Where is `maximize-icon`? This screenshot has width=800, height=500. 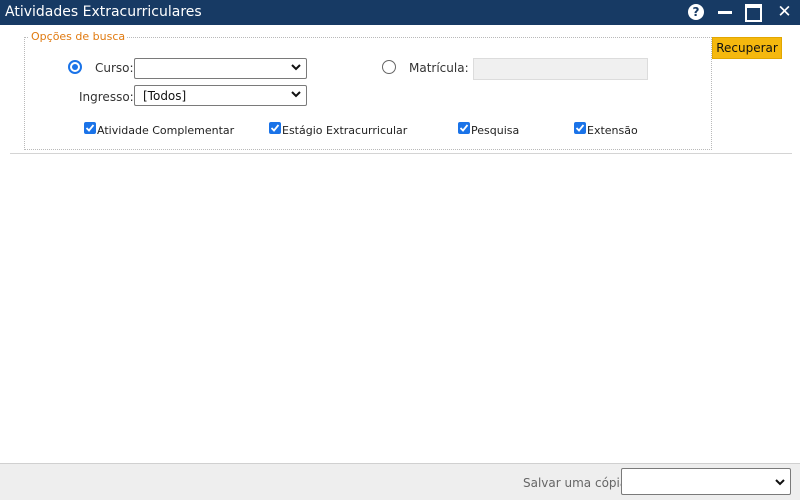 maximize-icon is located at coordinates (753, 13).